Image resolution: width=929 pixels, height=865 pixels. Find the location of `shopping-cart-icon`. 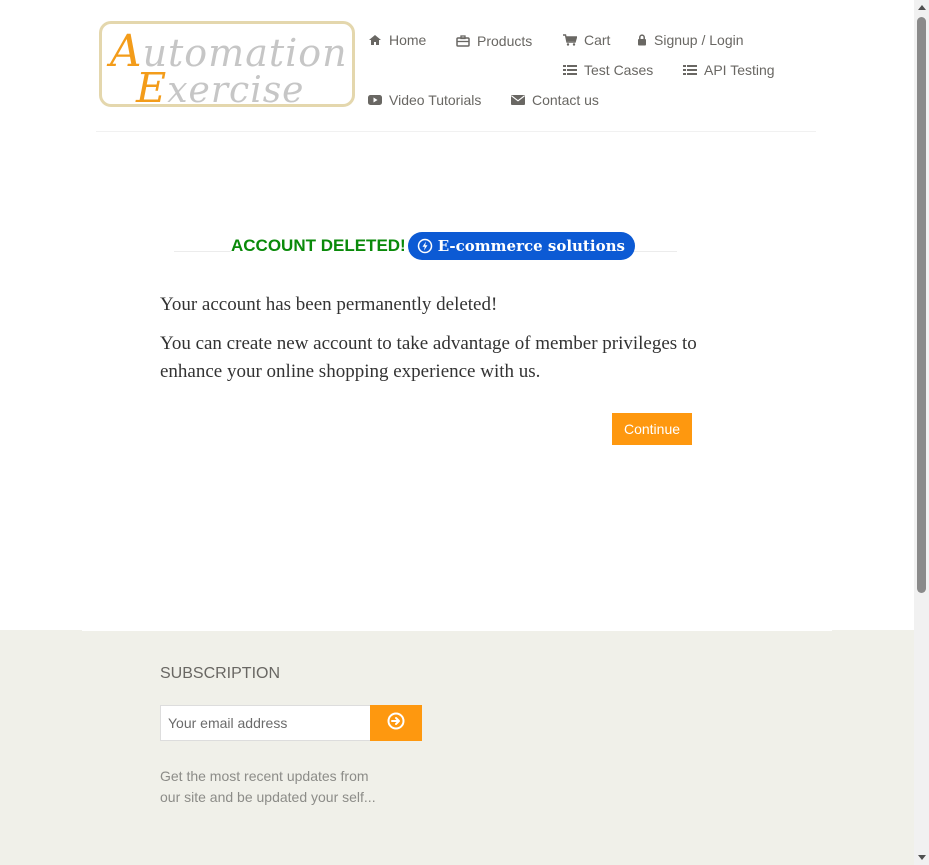

shopping-cart-icon is located at coordinates (569, 40).